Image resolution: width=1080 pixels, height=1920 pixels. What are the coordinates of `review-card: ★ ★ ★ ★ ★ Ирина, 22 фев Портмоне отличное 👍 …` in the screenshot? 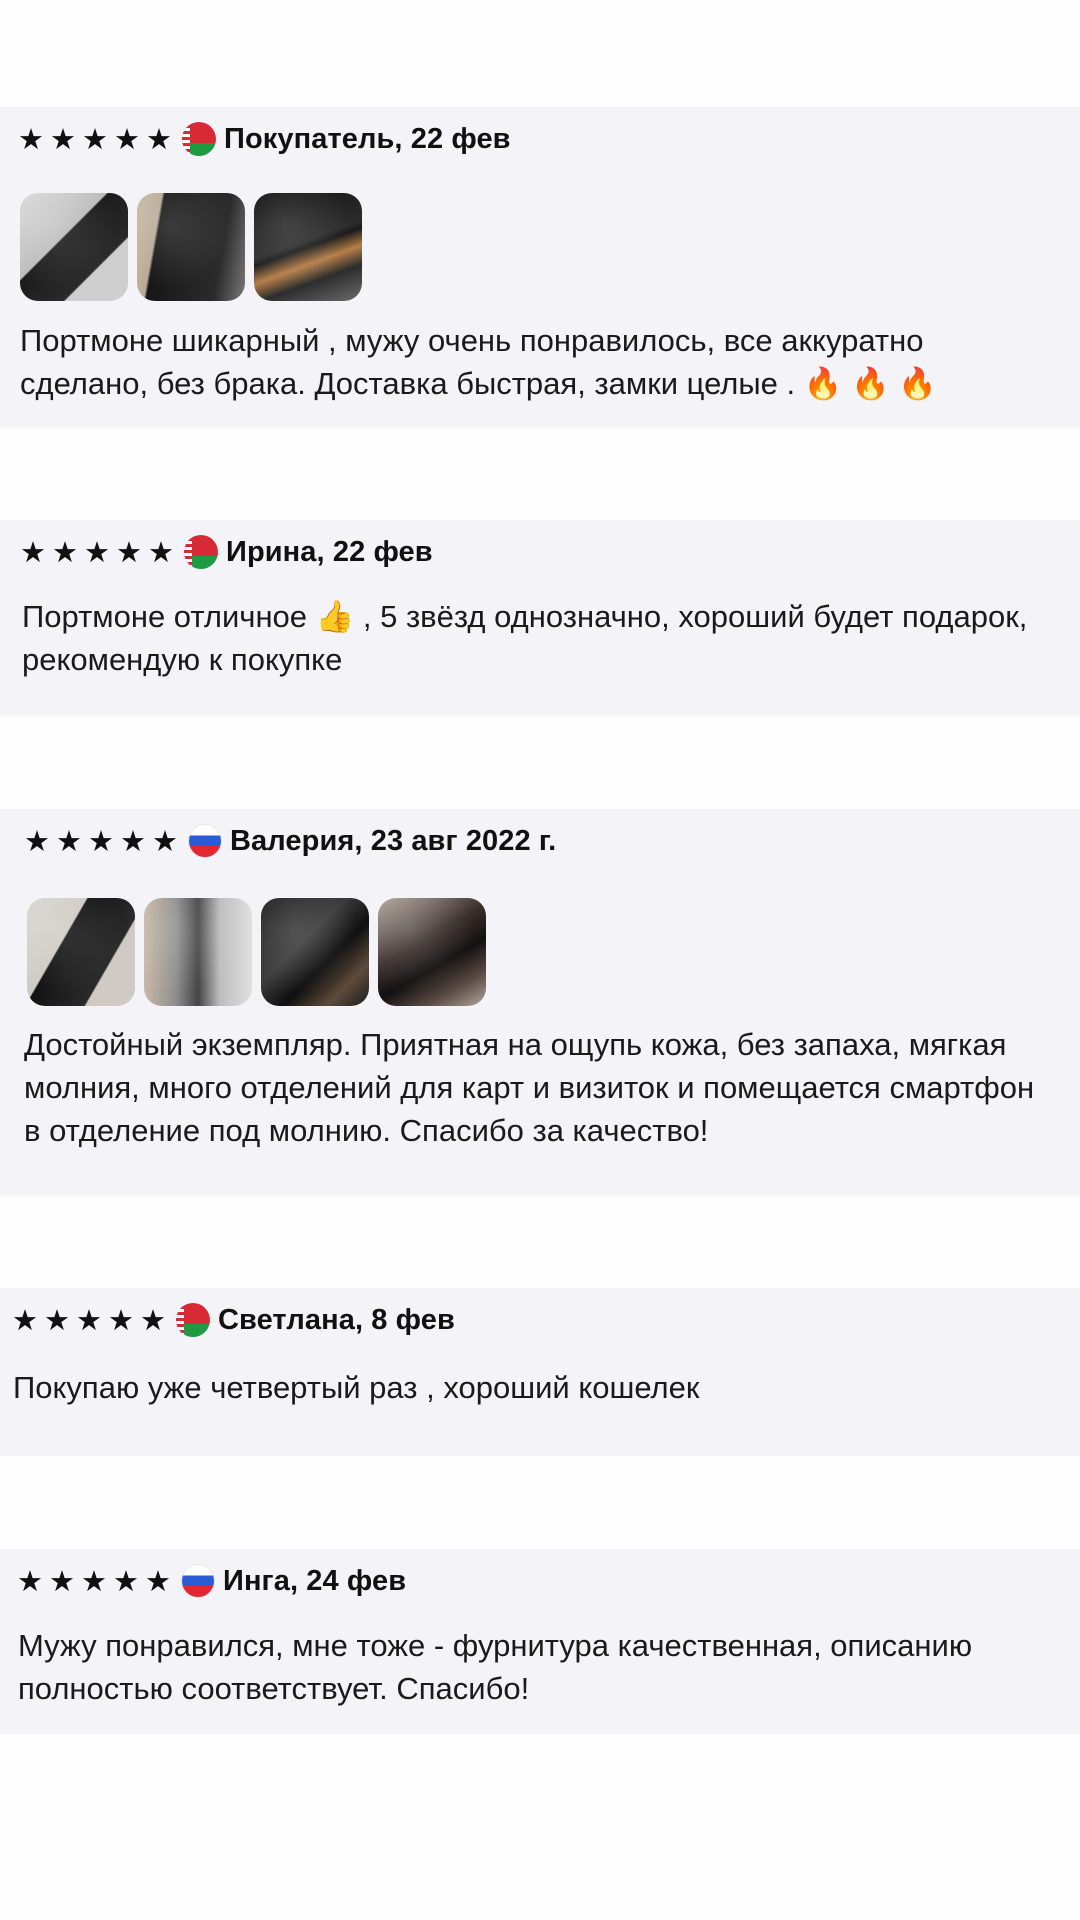 It's located at (540, 618).